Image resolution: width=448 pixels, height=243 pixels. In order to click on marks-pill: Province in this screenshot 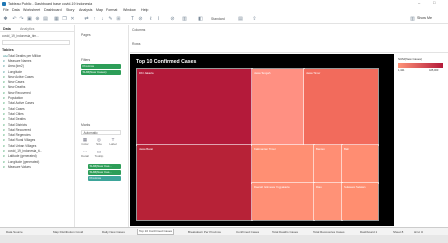, I will do `click(104, 178)`.